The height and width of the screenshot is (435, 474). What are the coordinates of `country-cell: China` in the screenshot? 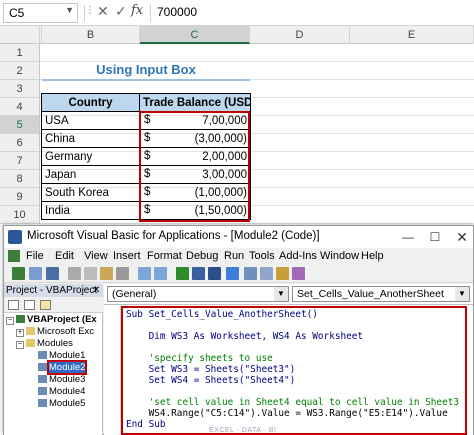 It's located at (90, 138).